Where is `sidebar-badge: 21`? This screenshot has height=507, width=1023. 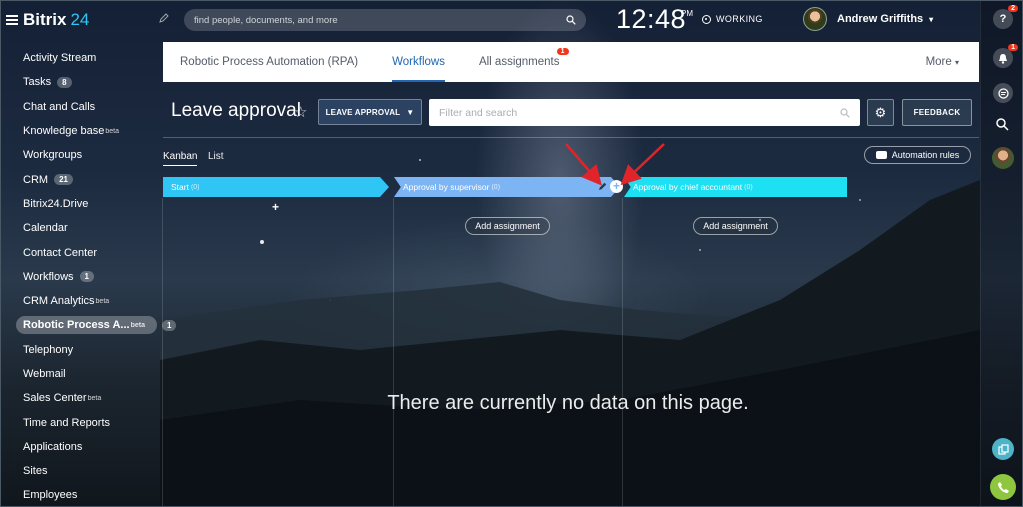
sidebar-badge: 21 is located at coordinates (63, 180).